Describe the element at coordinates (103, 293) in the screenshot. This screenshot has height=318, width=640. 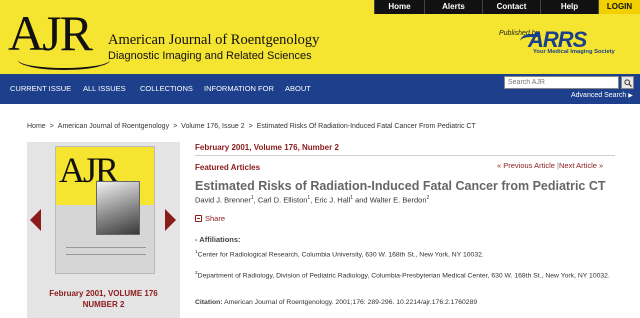
I see `cover-issue-line1: February 2001, VOLUME 176` at that location.